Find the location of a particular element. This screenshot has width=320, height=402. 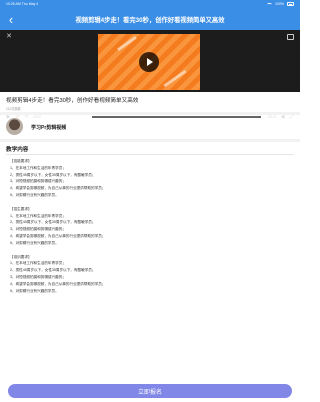

page-title: 视频剪辑4步走！看完30秒，创作好看视频简单又高效 is located at coordinates (150, 20).